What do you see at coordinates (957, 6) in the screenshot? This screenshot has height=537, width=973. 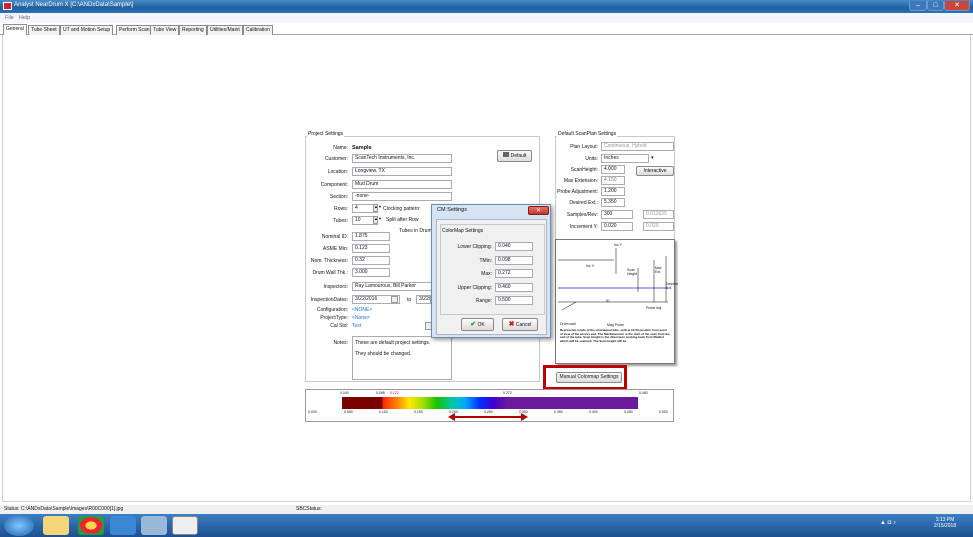 I see `close-button: ✕` at bounding box center [957, 6].